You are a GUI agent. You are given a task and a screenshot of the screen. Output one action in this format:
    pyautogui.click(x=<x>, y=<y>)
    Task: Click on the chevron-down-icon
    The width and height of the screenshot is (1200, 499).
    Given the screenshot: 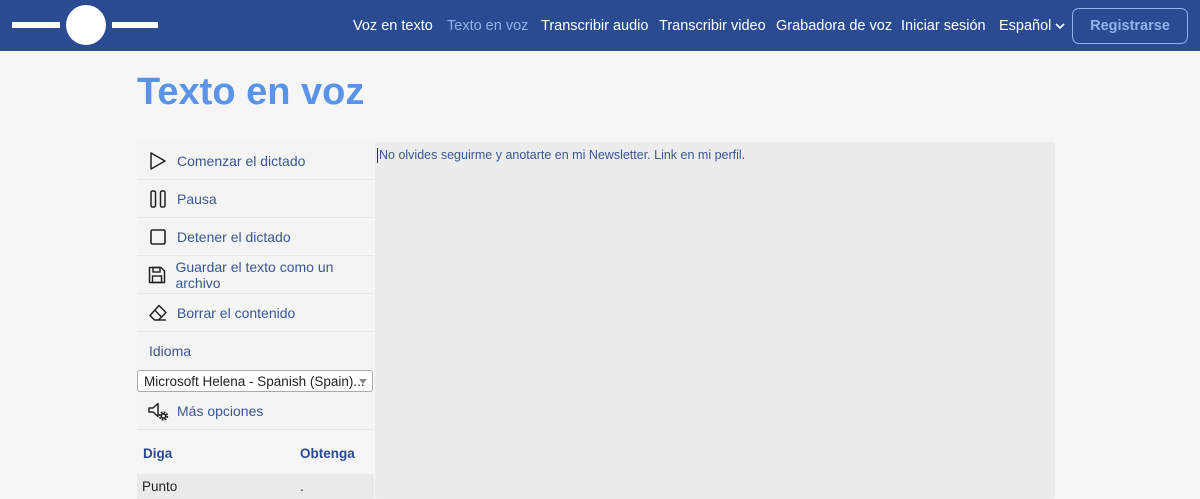 What is the action you would take?
    pyautogui.click(x=1060, y=26)
    